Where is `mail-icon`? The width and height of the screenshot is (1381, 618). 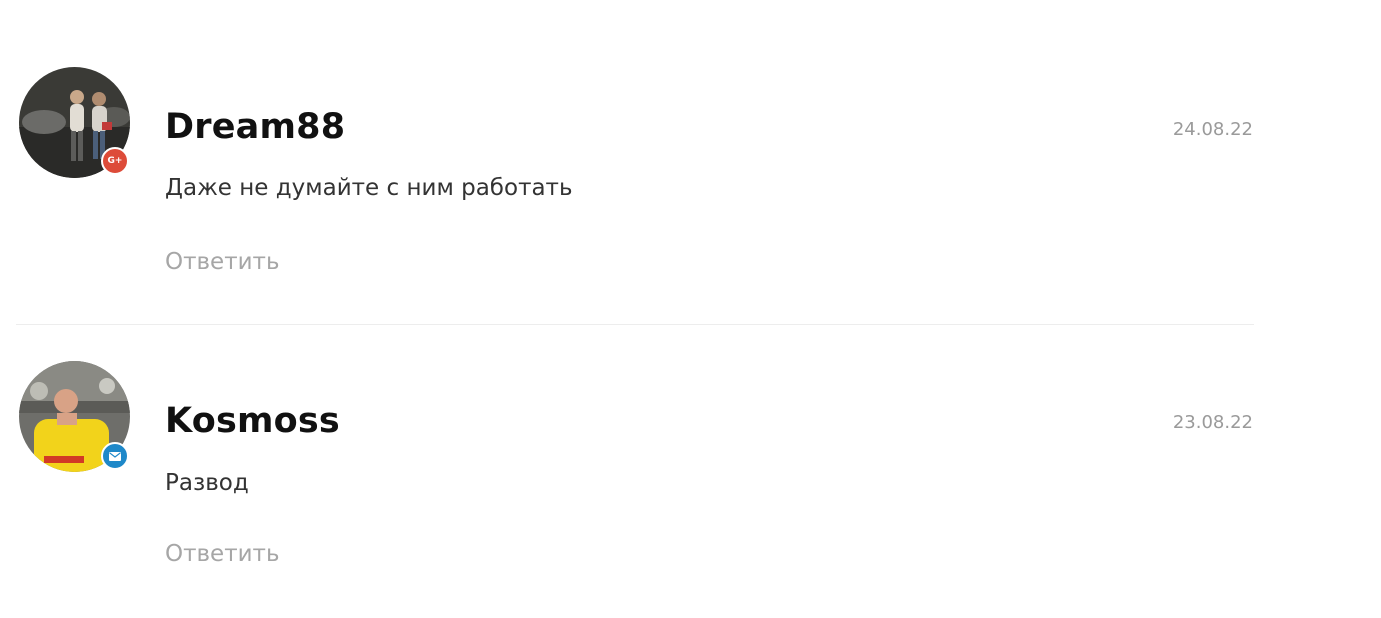
mail-icon is located at coordinates (115, 456).